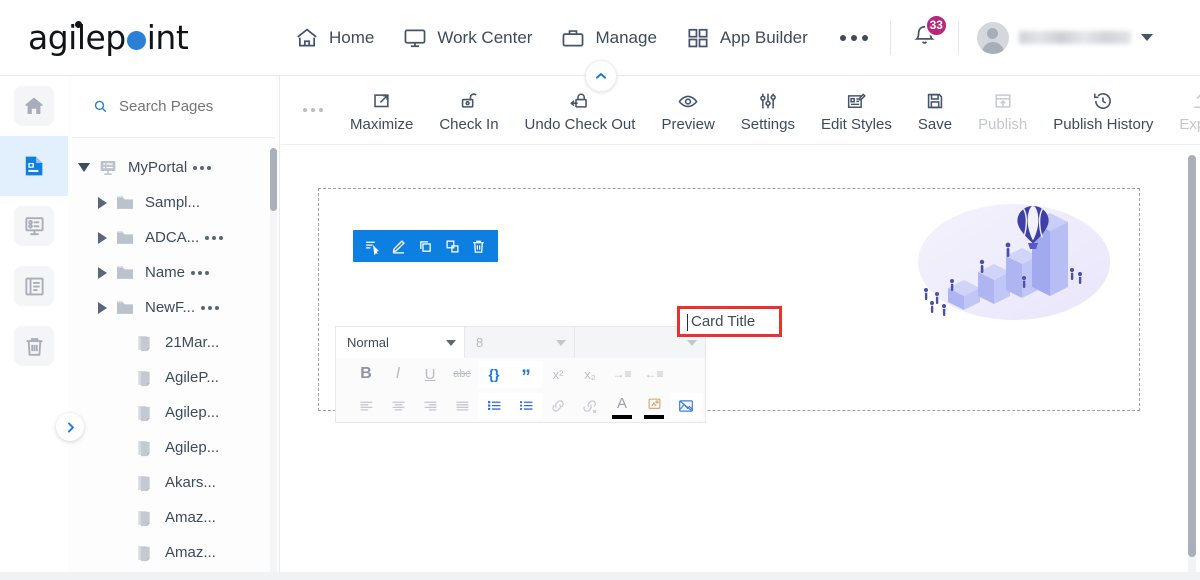 Image resolution: width=1200 pixels, height=580 pixels. What do you see at coordinates (462, 406) in the screenshot?
I see `align-justify-button` at bounding box center [462, 406].